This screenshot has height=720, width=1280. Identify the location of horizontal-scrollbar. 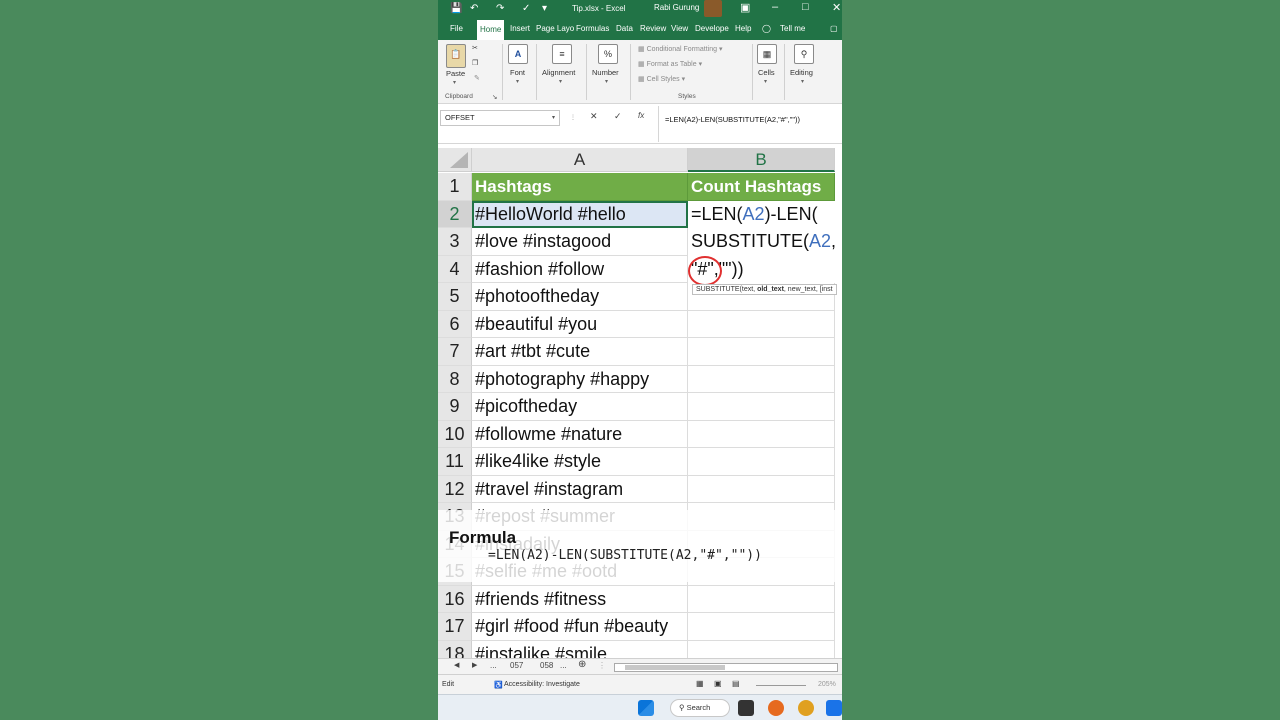
(726, 667).